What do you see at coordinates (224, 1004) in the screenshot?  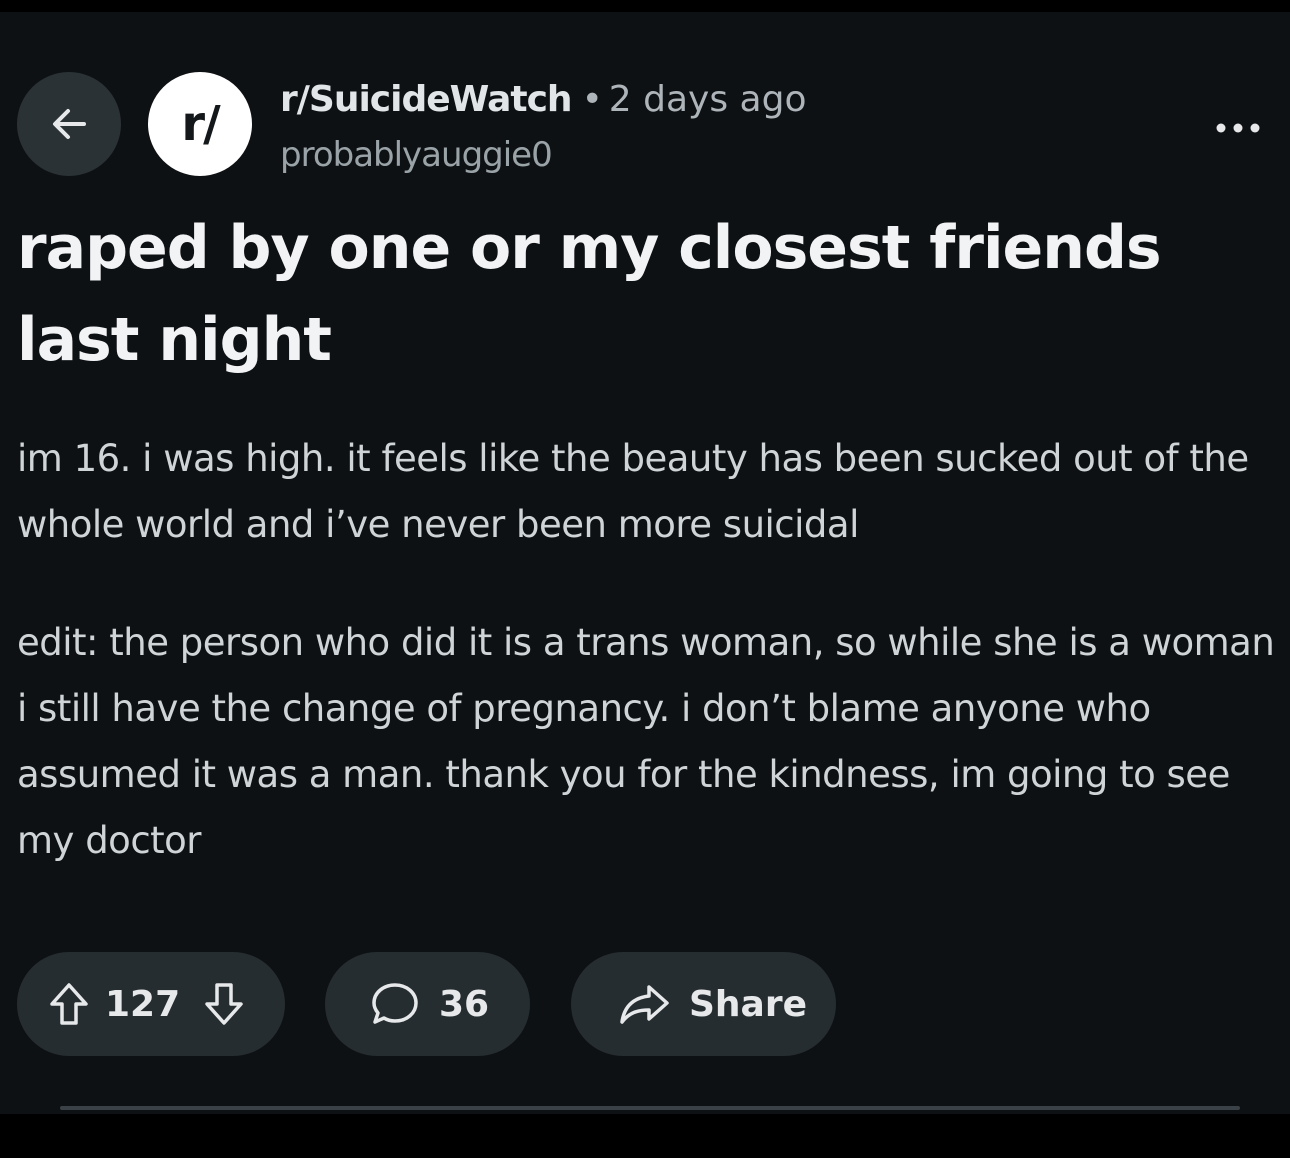 I see `arrow-down-icon` at bounding box center [224, 1004].